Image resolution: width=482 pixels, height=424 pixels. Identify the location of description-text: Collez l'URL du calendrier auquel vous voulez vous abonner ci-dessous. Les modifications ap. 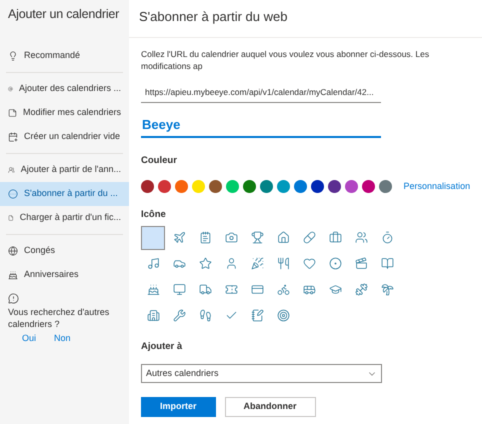
(285, 60).